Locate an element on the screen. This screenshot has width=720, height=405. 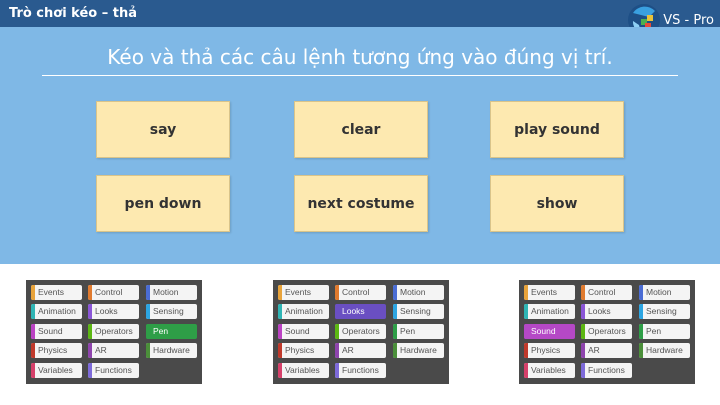
category-label: Animation is located at coordinates (57, 311).